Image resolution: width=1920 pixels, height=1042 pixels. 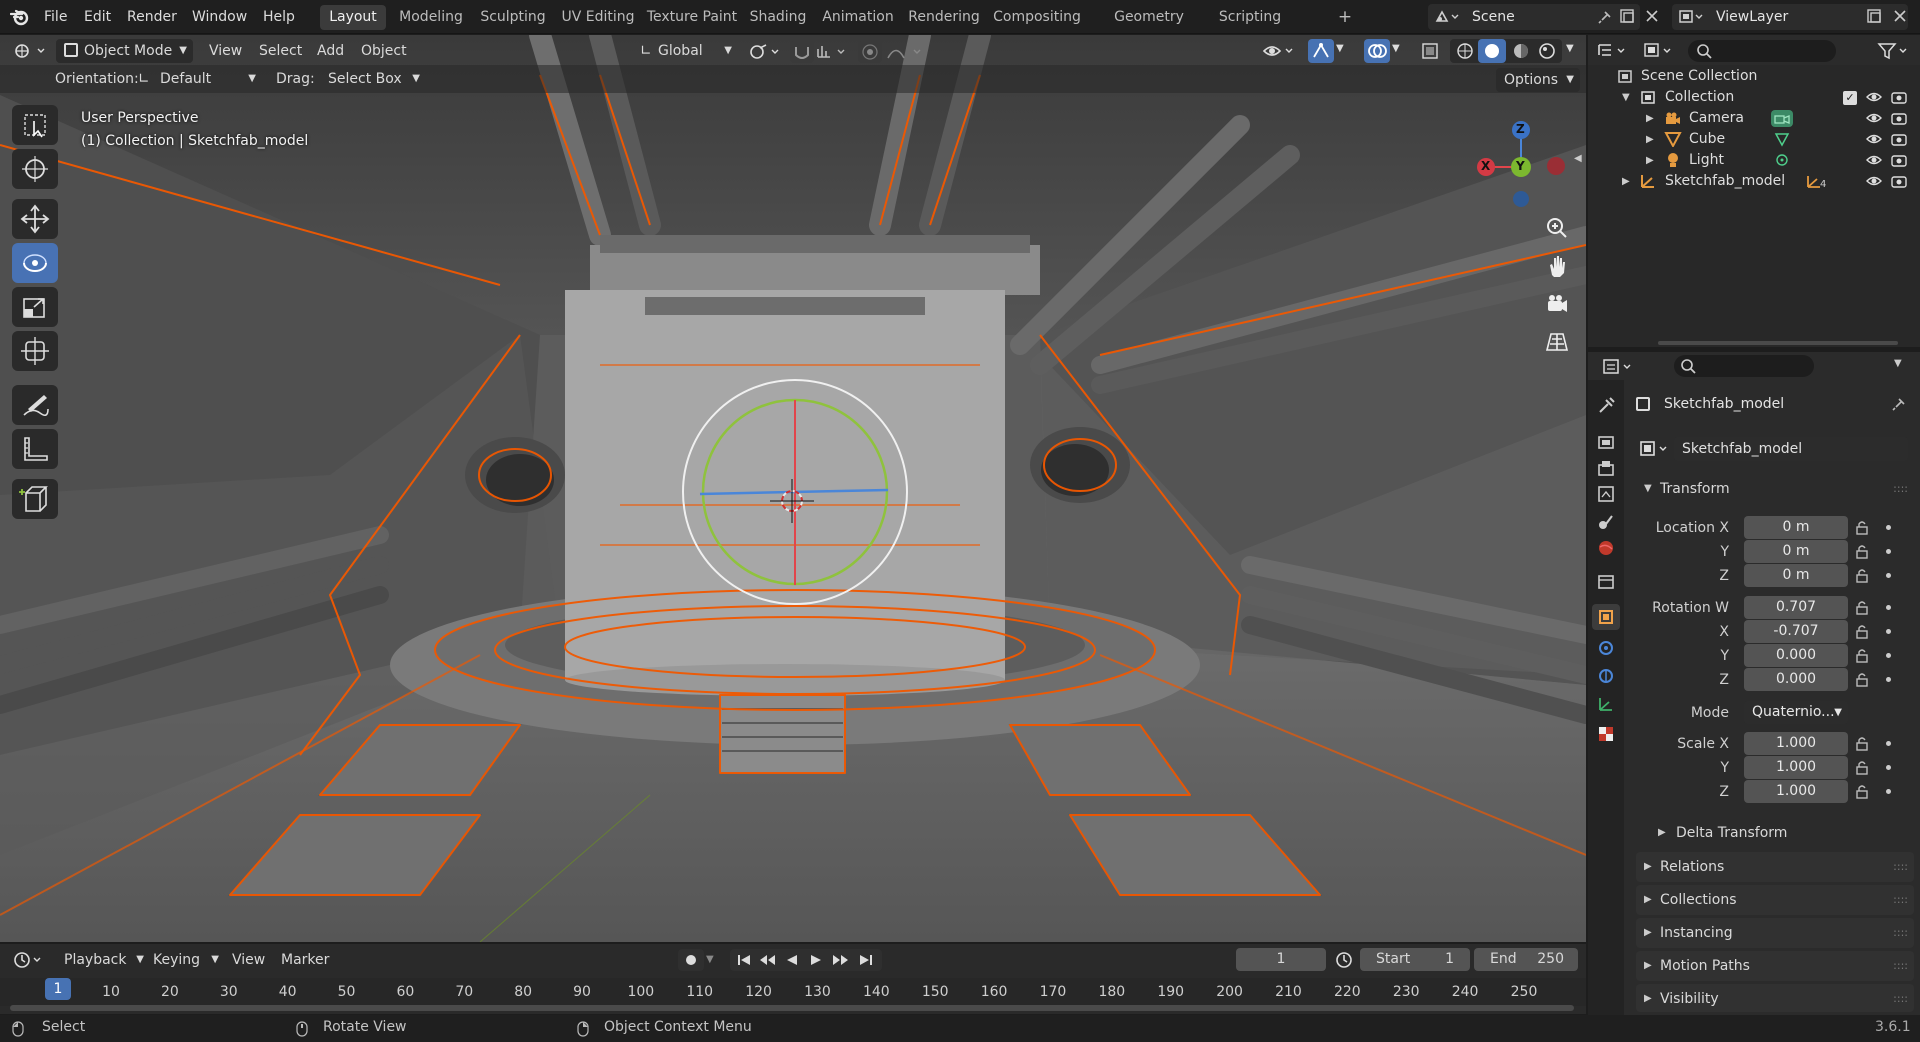 What do you see at coordinates (1754, 139) in the screenshot?
I see `outliner-item-cube: ▶ Cube` at bounding box center [1754, 139].